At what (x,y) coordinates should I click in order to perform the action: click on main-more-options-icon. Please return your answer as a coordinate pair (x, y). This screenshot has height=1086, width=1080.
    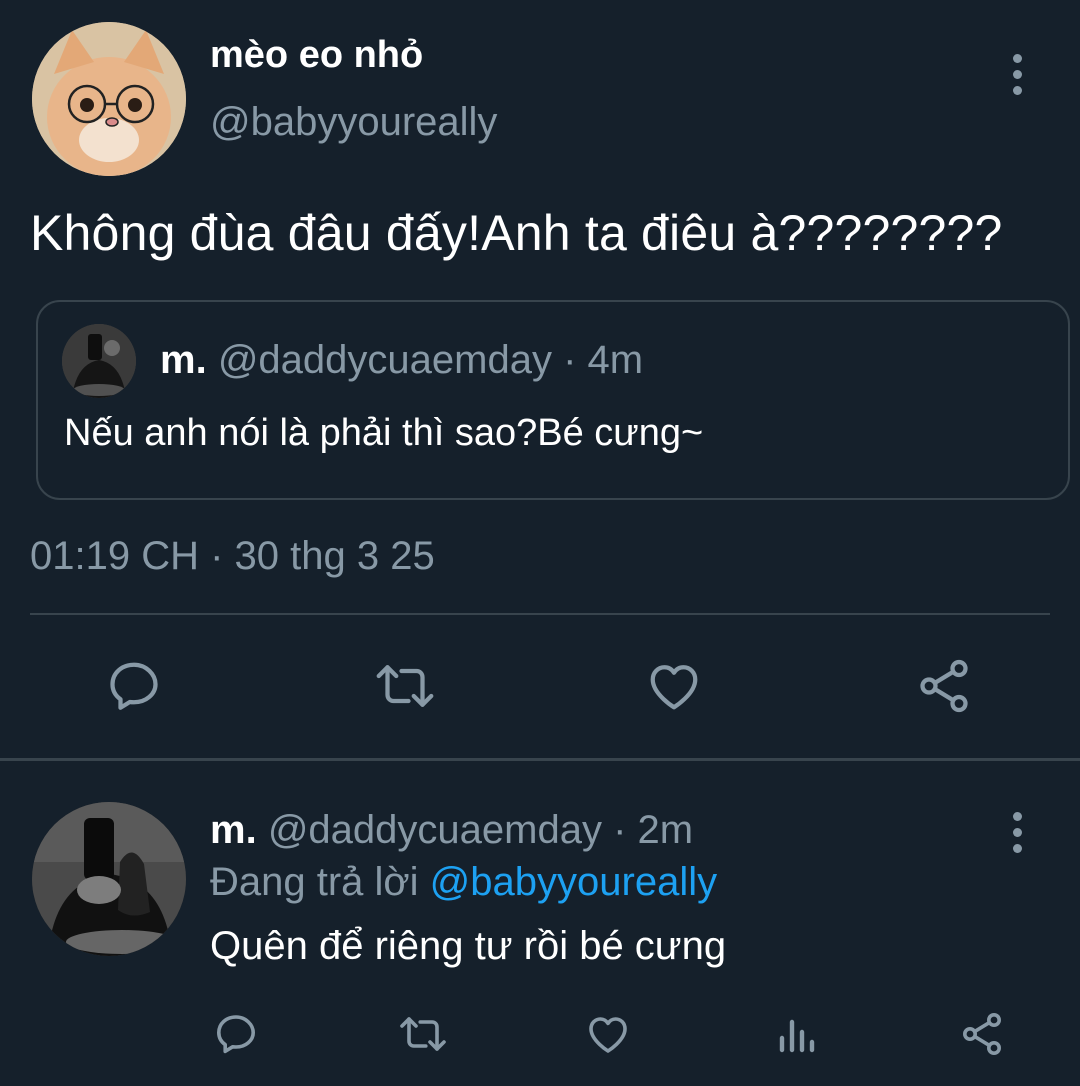
    Looking at the image, I should click on (1017, 74).